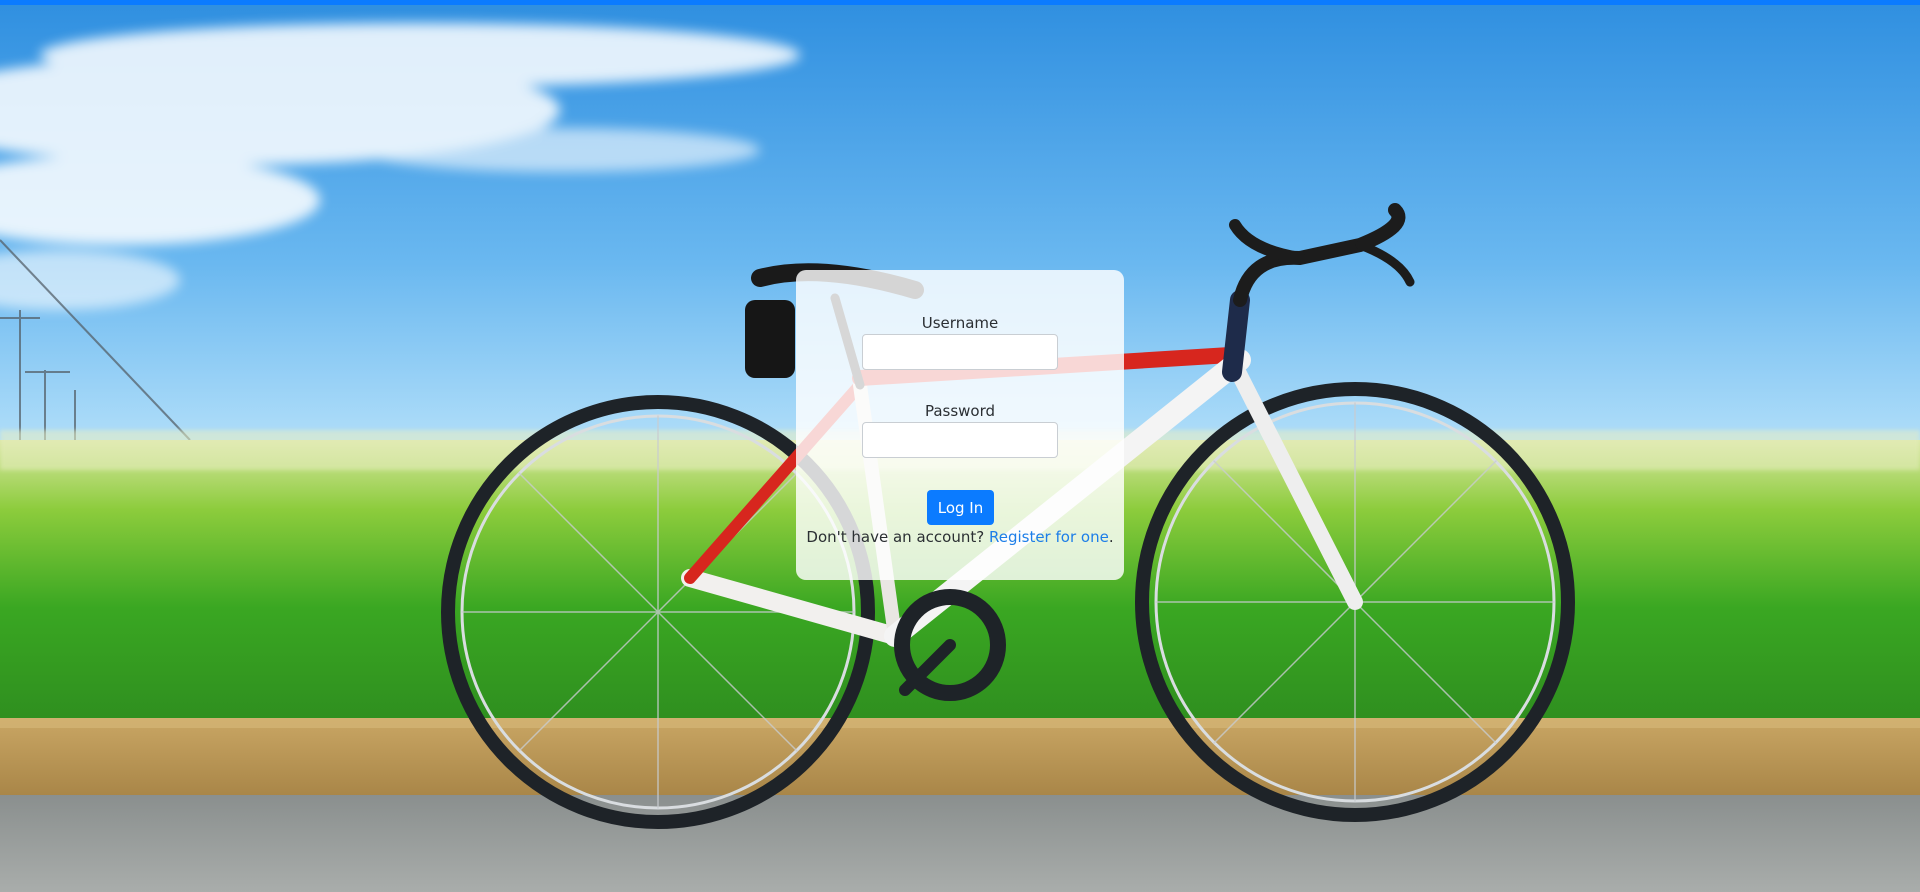 The height and width of the screenshot is (892, 1920). I want to click on register-prompt-line: Don't have an account? Register for one., so click(960, 537).